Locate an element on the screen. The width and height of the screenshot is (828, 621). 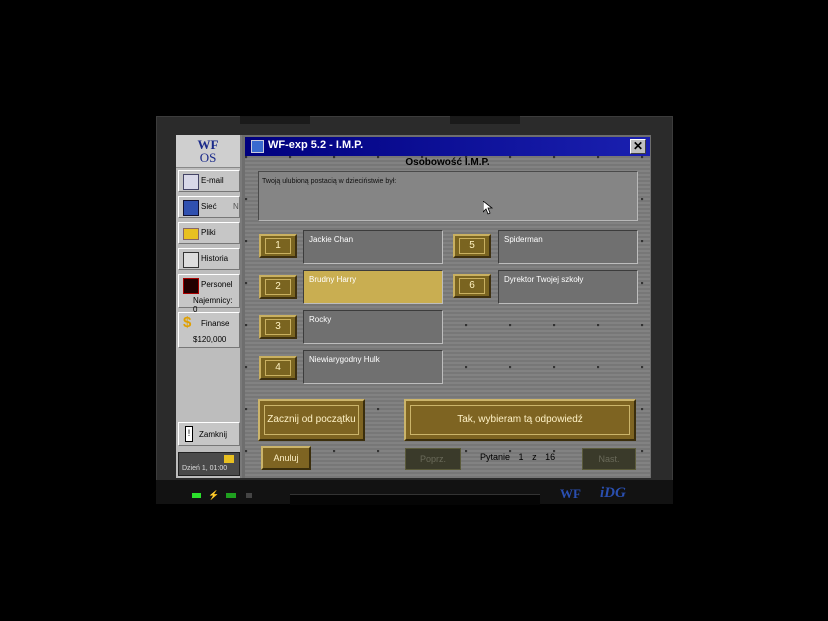
question-progress: Pytanie 1 z 16 is located at coordinates (518, 457).